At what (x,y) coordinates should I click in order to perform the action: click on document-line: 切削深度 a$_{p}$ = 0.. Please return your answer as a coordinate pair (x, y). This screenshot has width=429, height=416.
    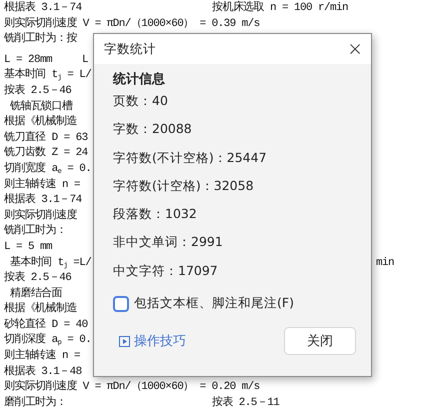
    Looking at the image, I should click on (48, 340).